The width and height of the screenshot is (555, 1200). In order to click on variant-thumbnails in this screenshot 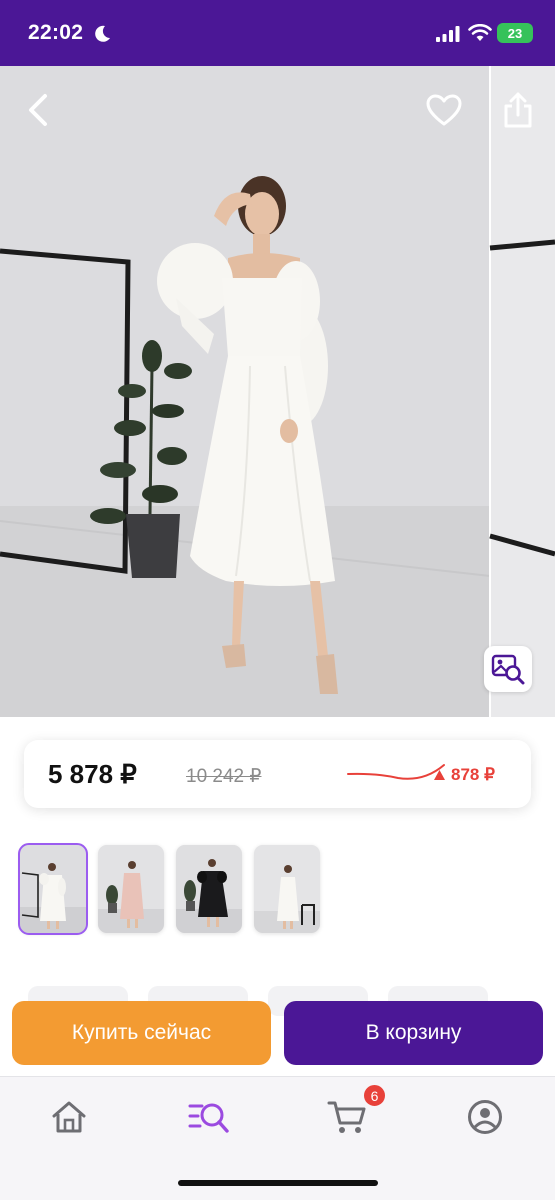, I will do `click(169, 889)`.